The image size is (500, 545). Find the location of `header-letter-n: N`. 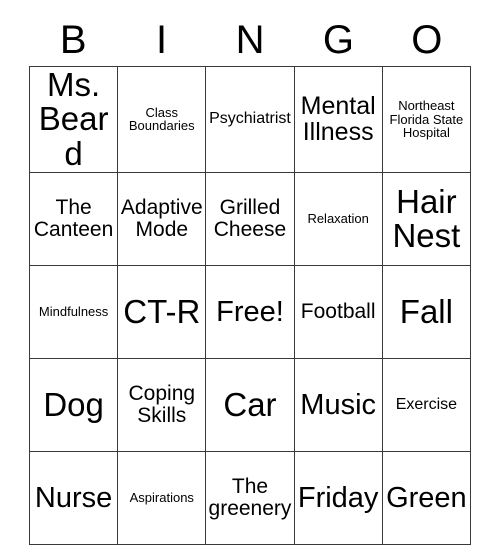

header-letter-n: N is located at coordinates (250, 40).